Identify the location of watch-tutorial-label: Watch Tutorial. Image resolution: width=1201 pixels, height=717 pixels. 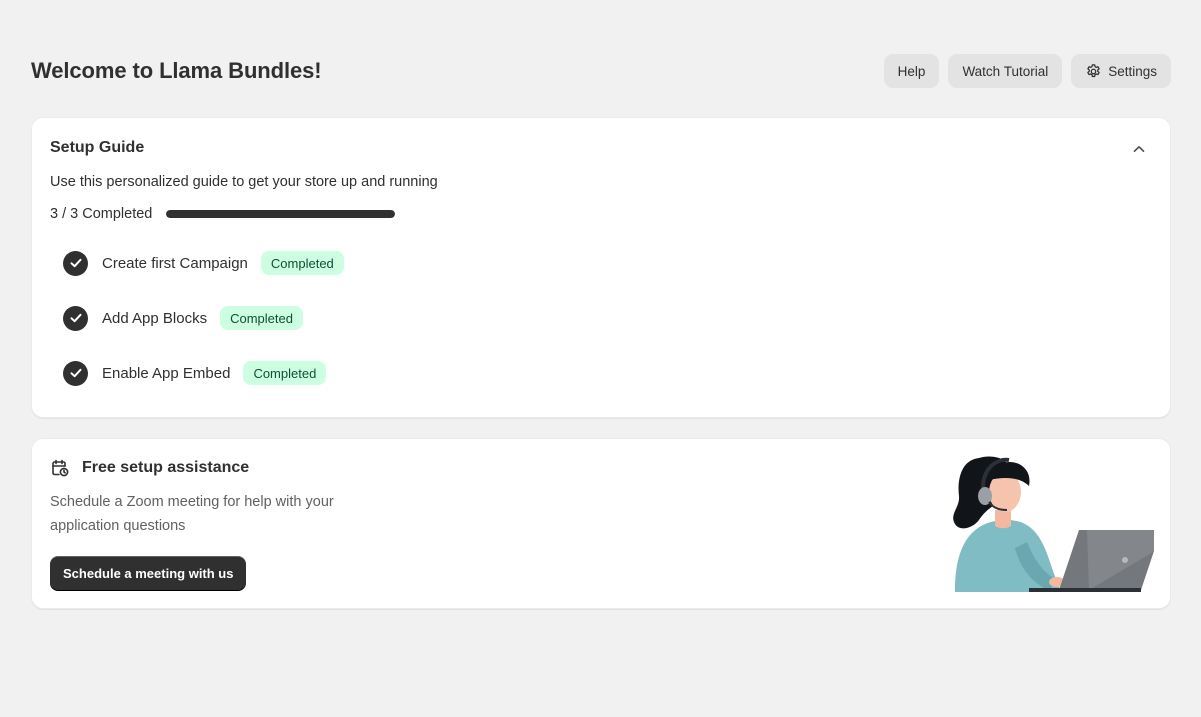
(1005, 71).